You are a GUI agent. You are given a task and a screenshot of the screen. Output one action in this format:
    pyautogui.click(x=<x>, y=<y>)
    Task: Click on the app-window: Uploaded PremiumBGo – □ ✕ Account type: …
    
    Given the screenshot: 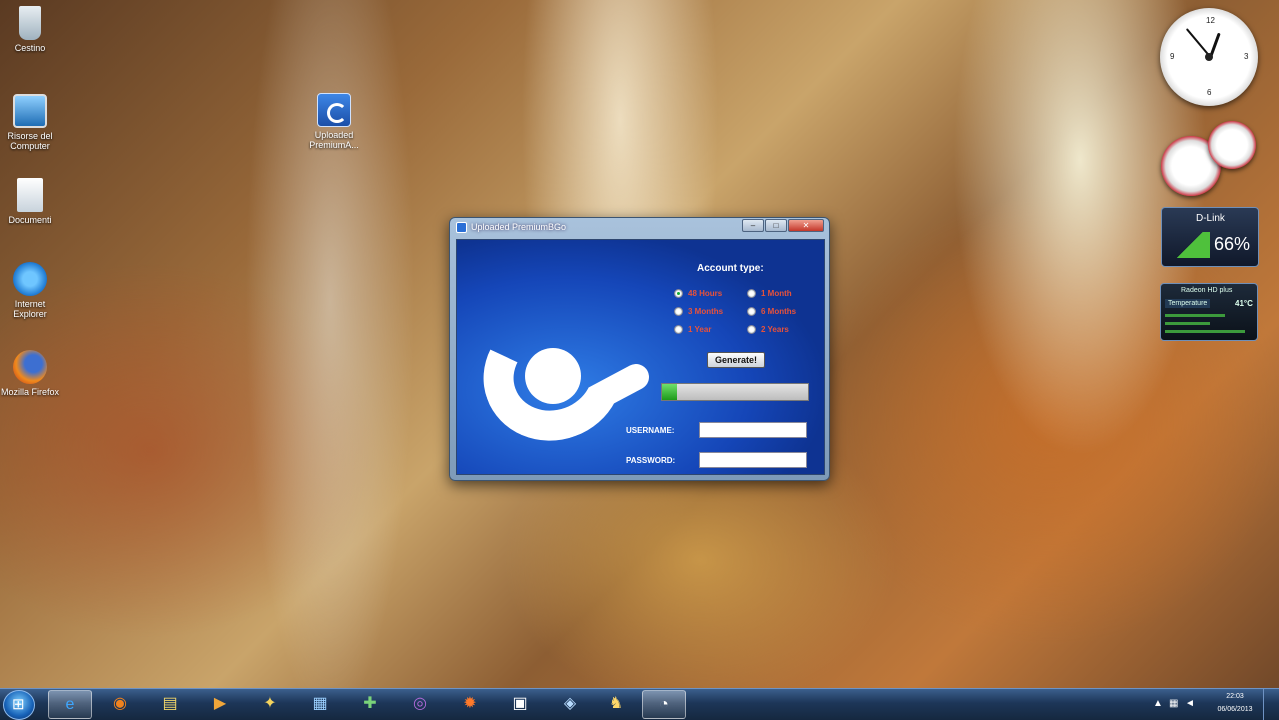 What is the action you would take?
    pyautogui.click(x=639, y=349)
    